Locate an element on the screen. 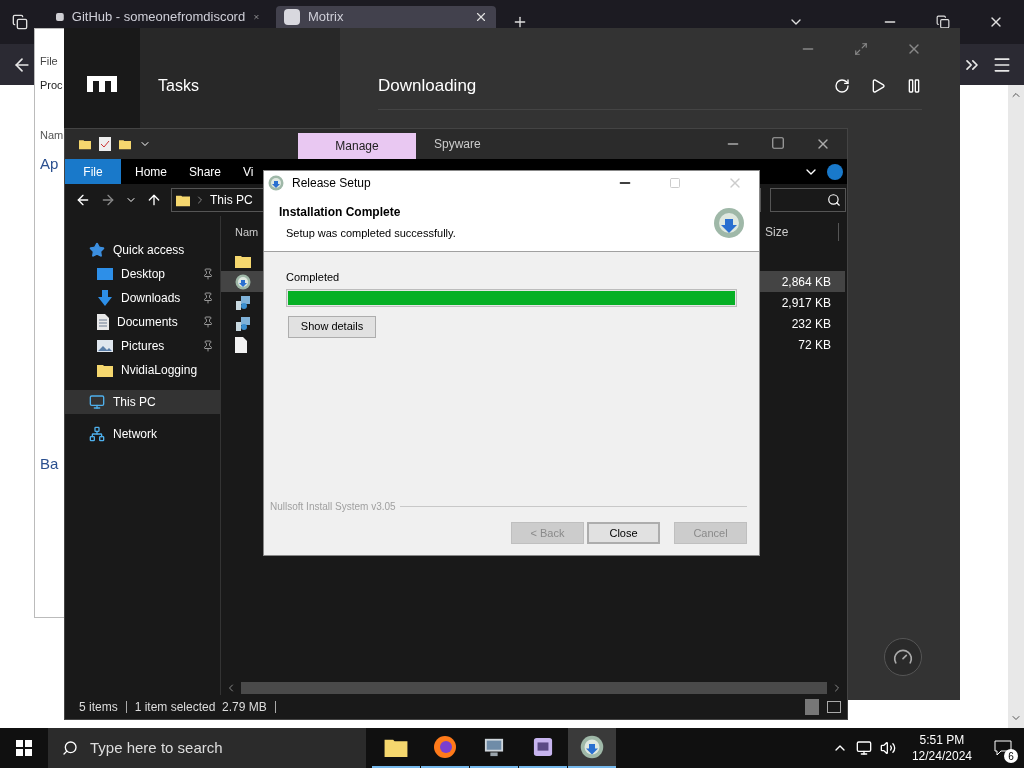 The image size is (1024, 768). window-title: Spyware is located at coordinates (458, 144).